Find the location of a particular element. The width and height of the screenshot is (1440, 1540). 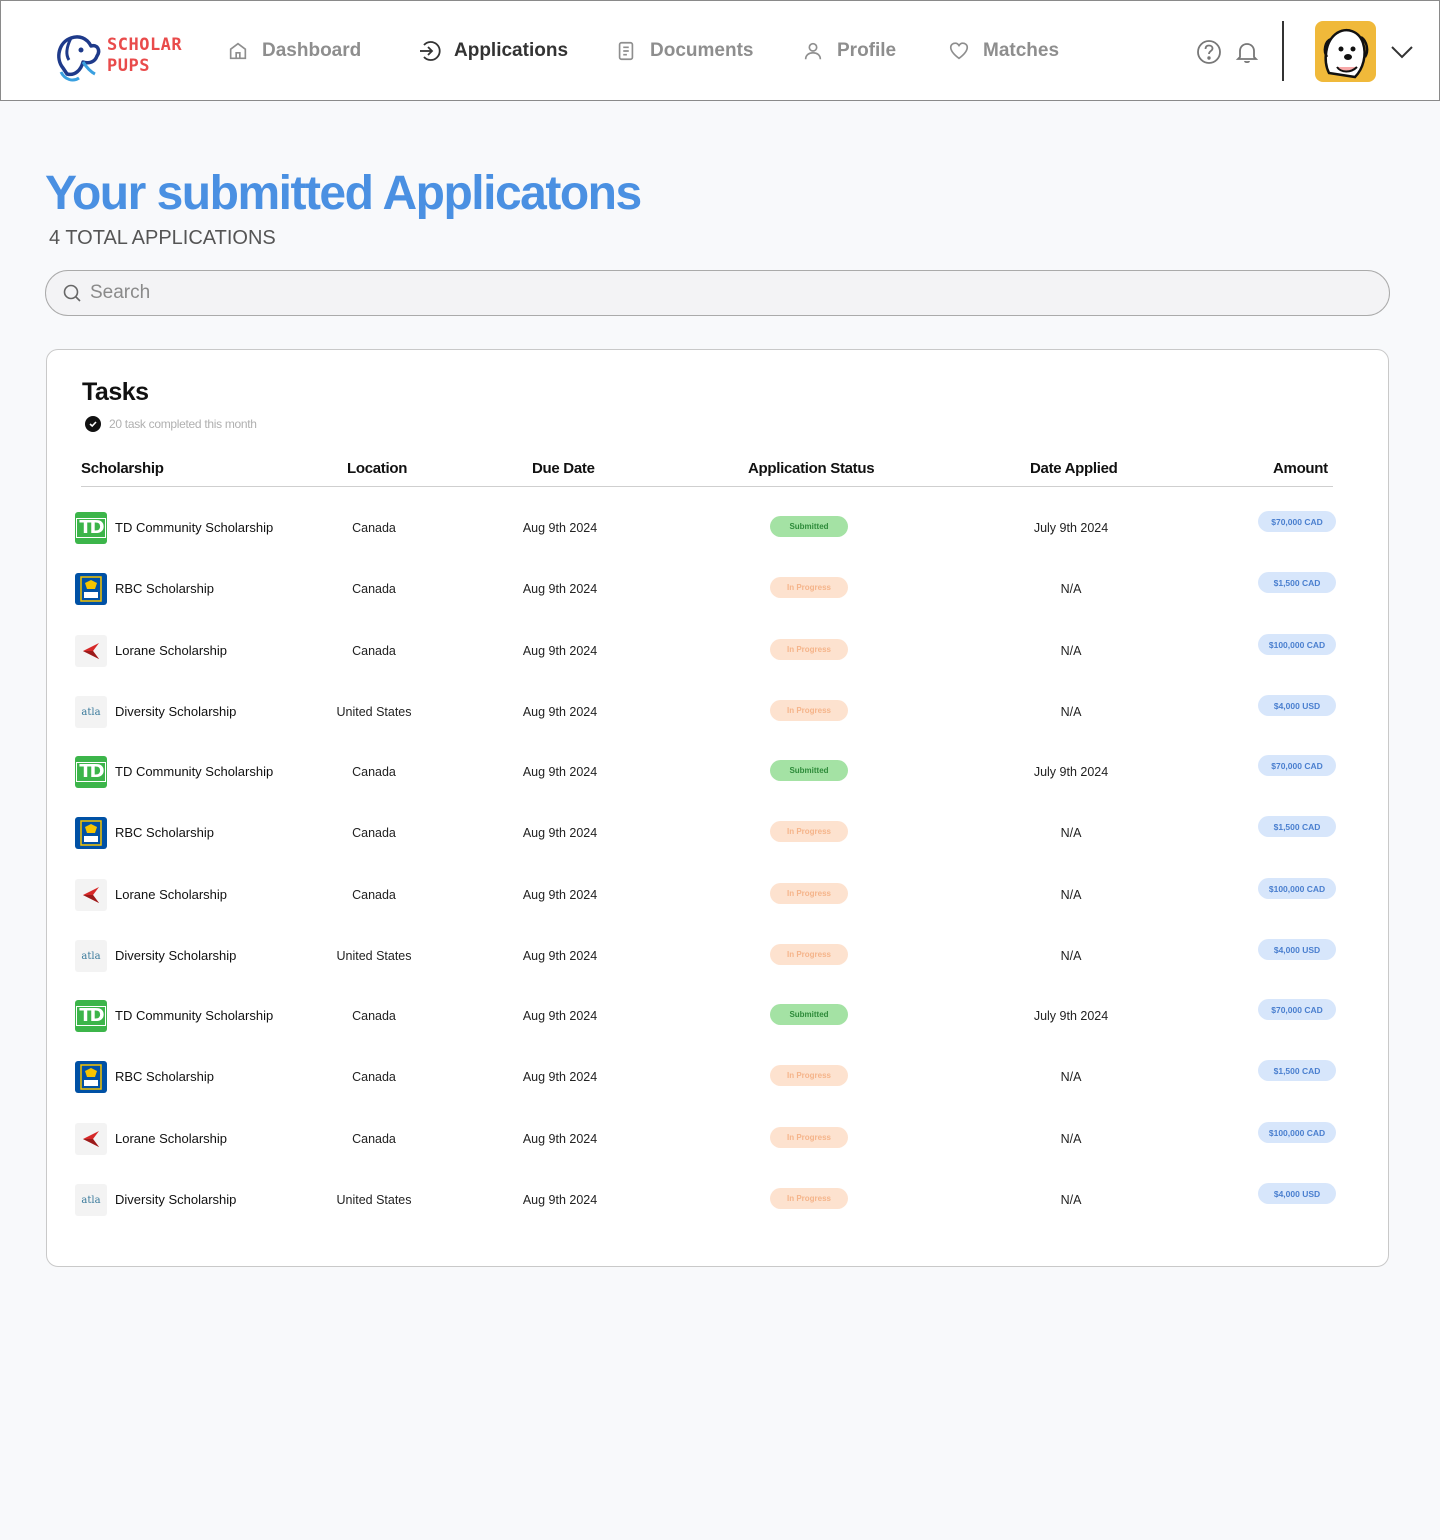

user-avatar is located at coordinates (1345, 51).